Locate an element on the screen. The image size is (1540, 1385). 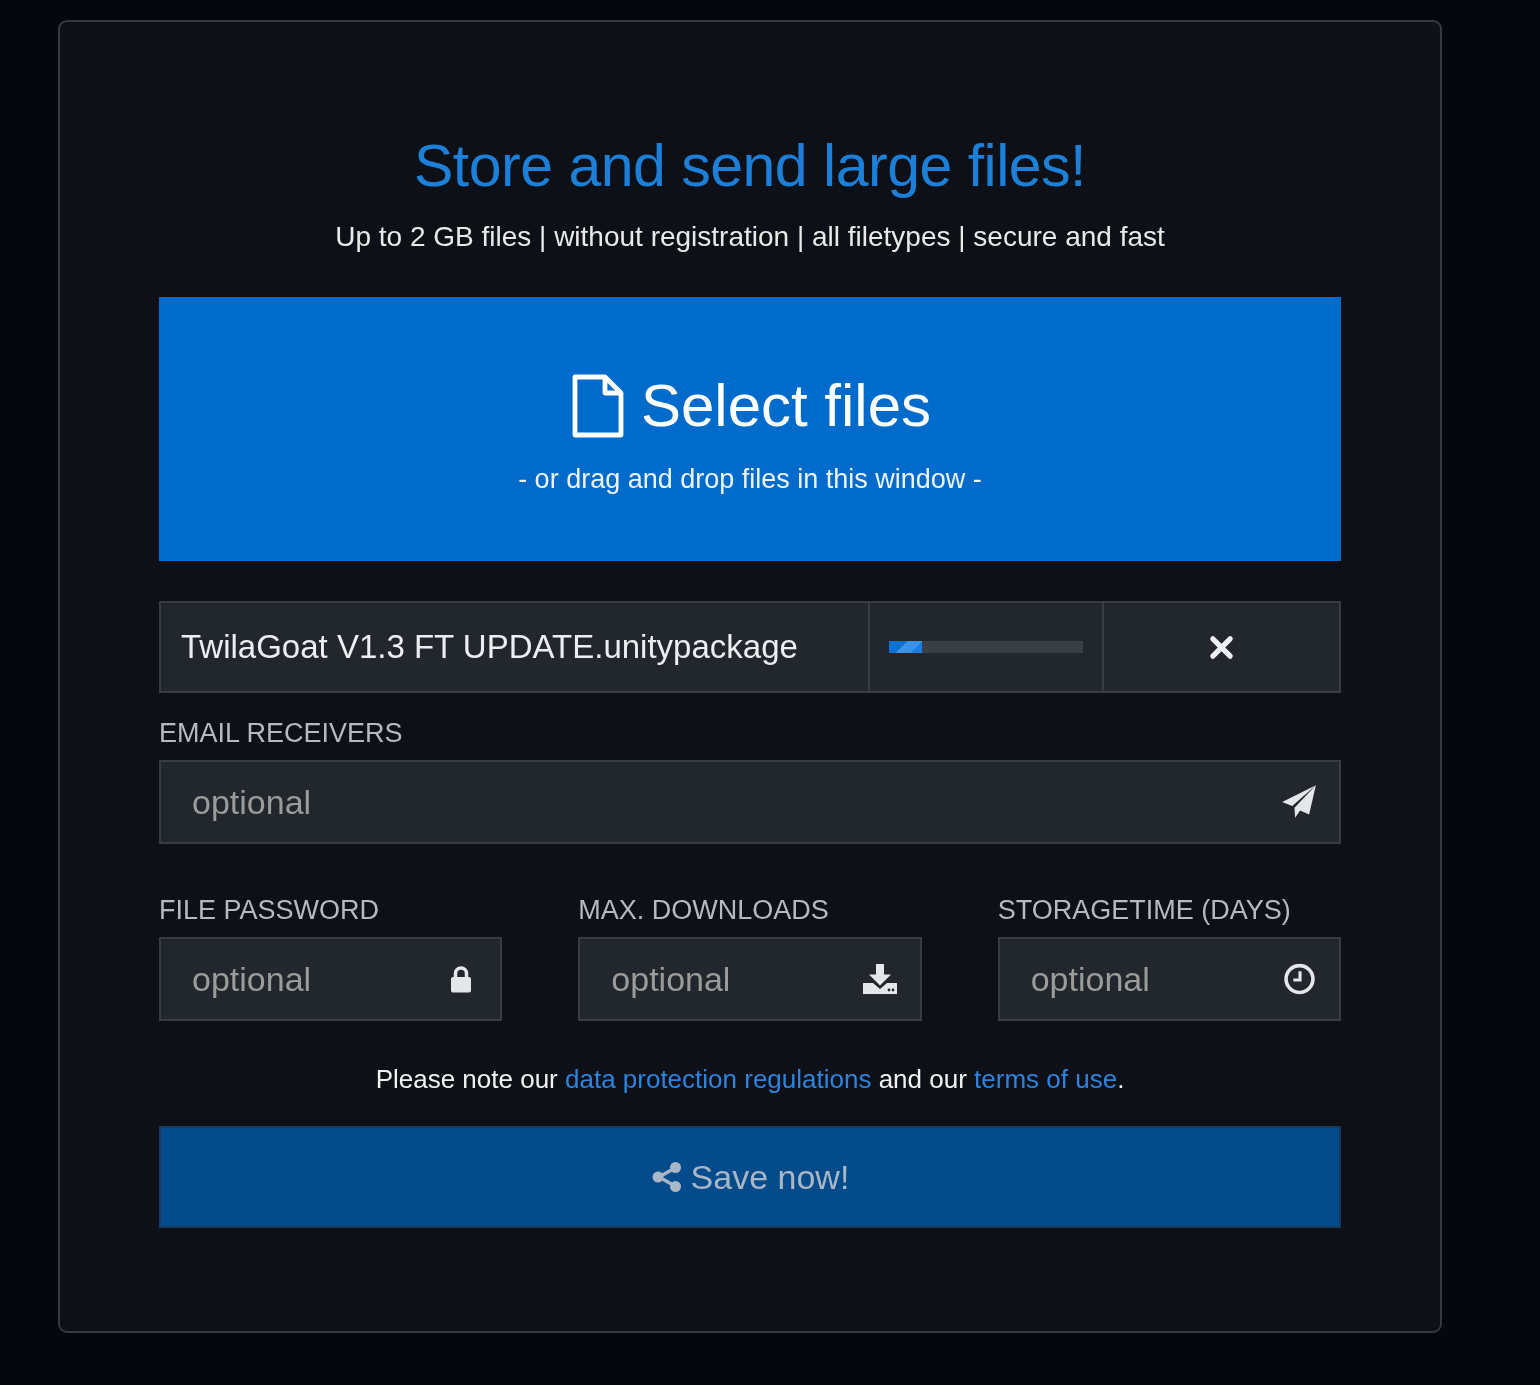
share-icon is located at coordinates (666, 1177).